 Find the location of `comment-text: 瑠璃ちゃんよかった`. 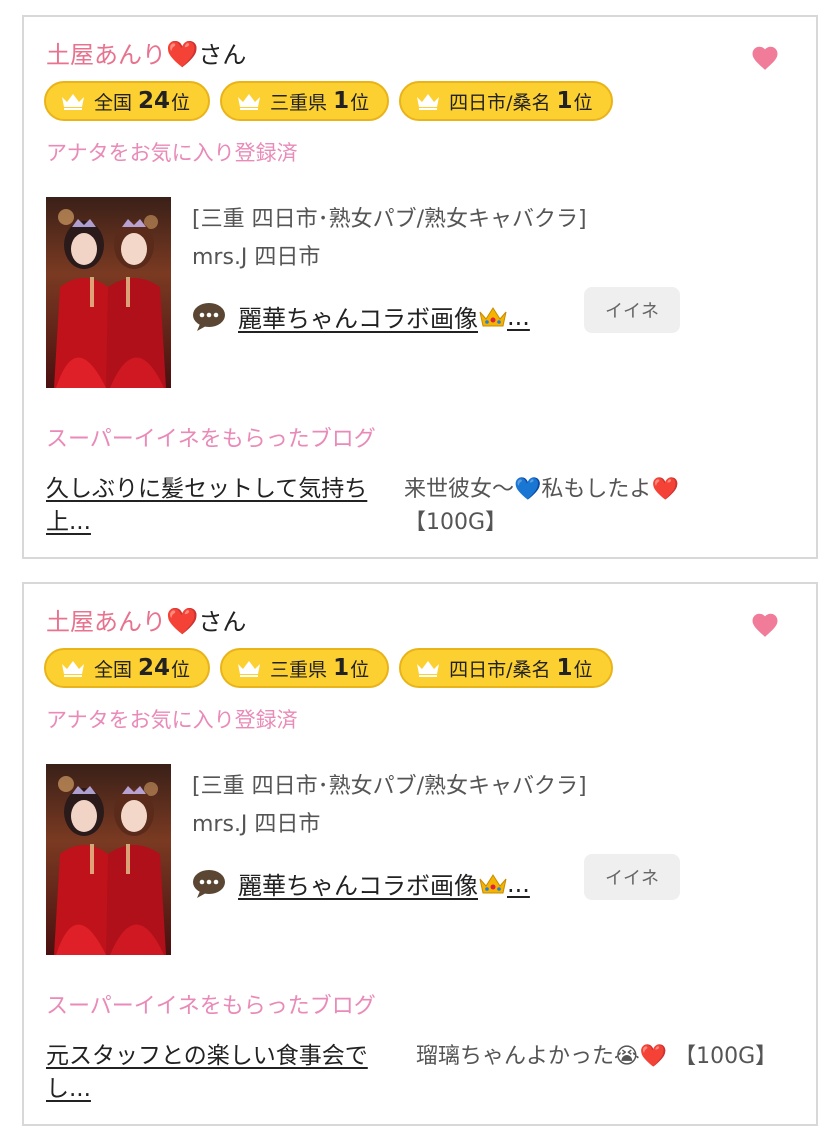

comment-text: 瑠璃ちゃんよかった is located at coordinates (515, 1056).